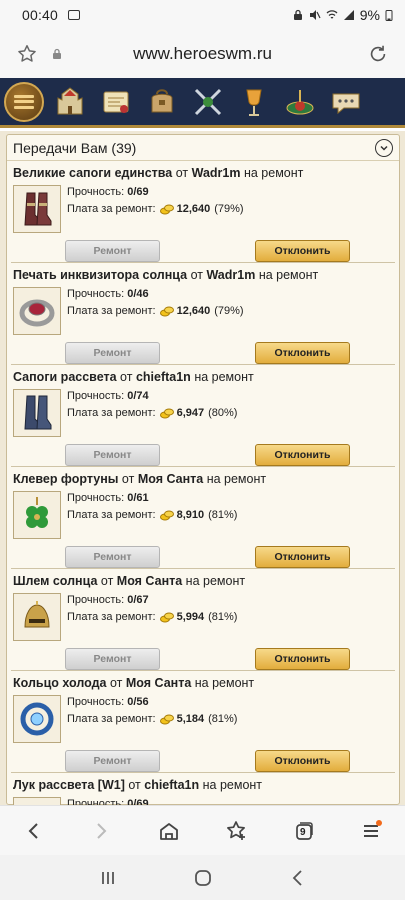 This screenshot has height=900, width=405. What do you see at coordinates (169, 831) in the screenshot?
I see `home-button` at bounding box center [169, 831].